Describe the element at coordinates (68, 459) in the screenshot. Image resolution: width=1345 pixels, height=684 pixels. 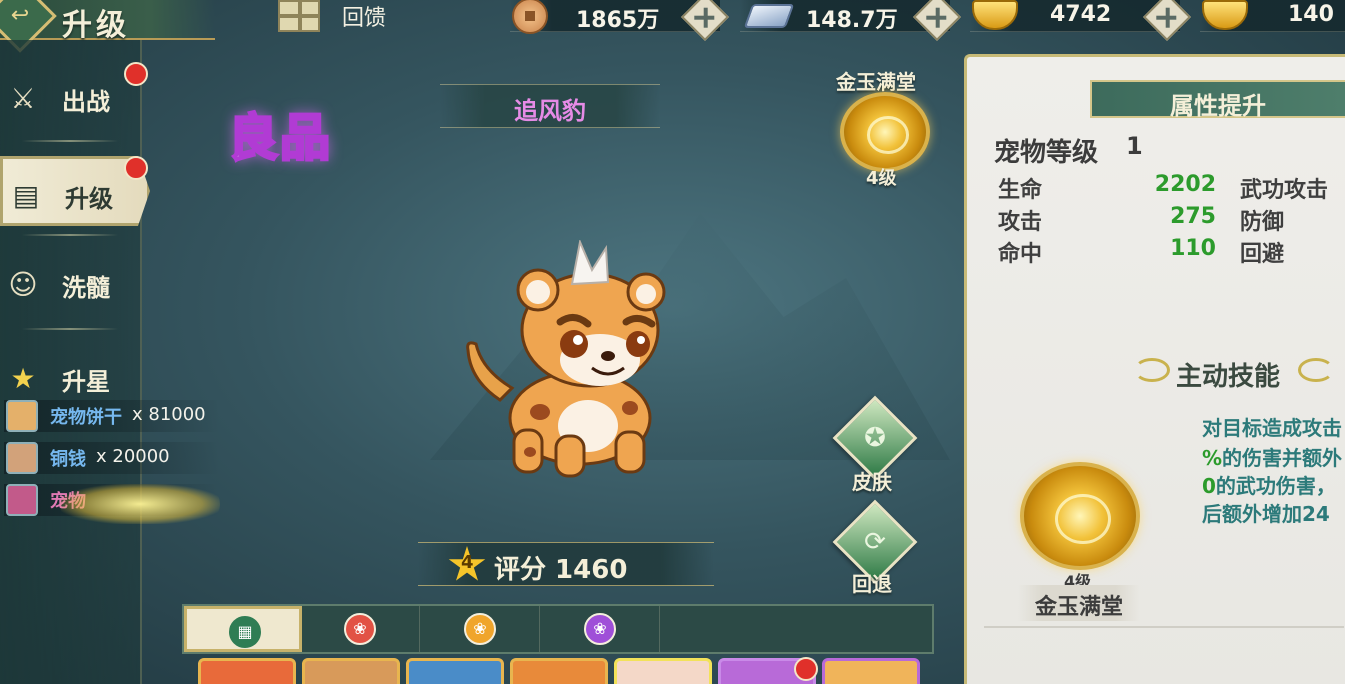
I see `material-name: 铜钱` at that location.